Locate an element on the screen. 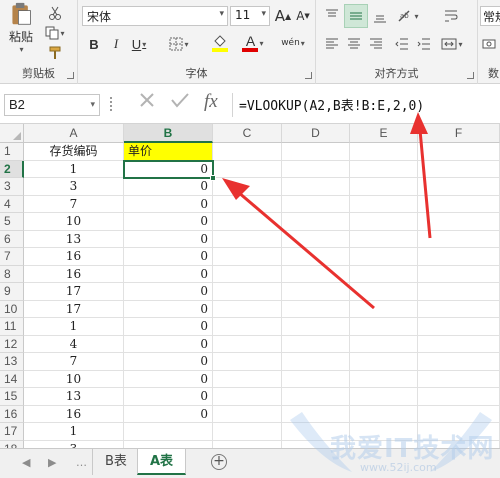  cell-a12: 4 is located at coordinates (74, 344).